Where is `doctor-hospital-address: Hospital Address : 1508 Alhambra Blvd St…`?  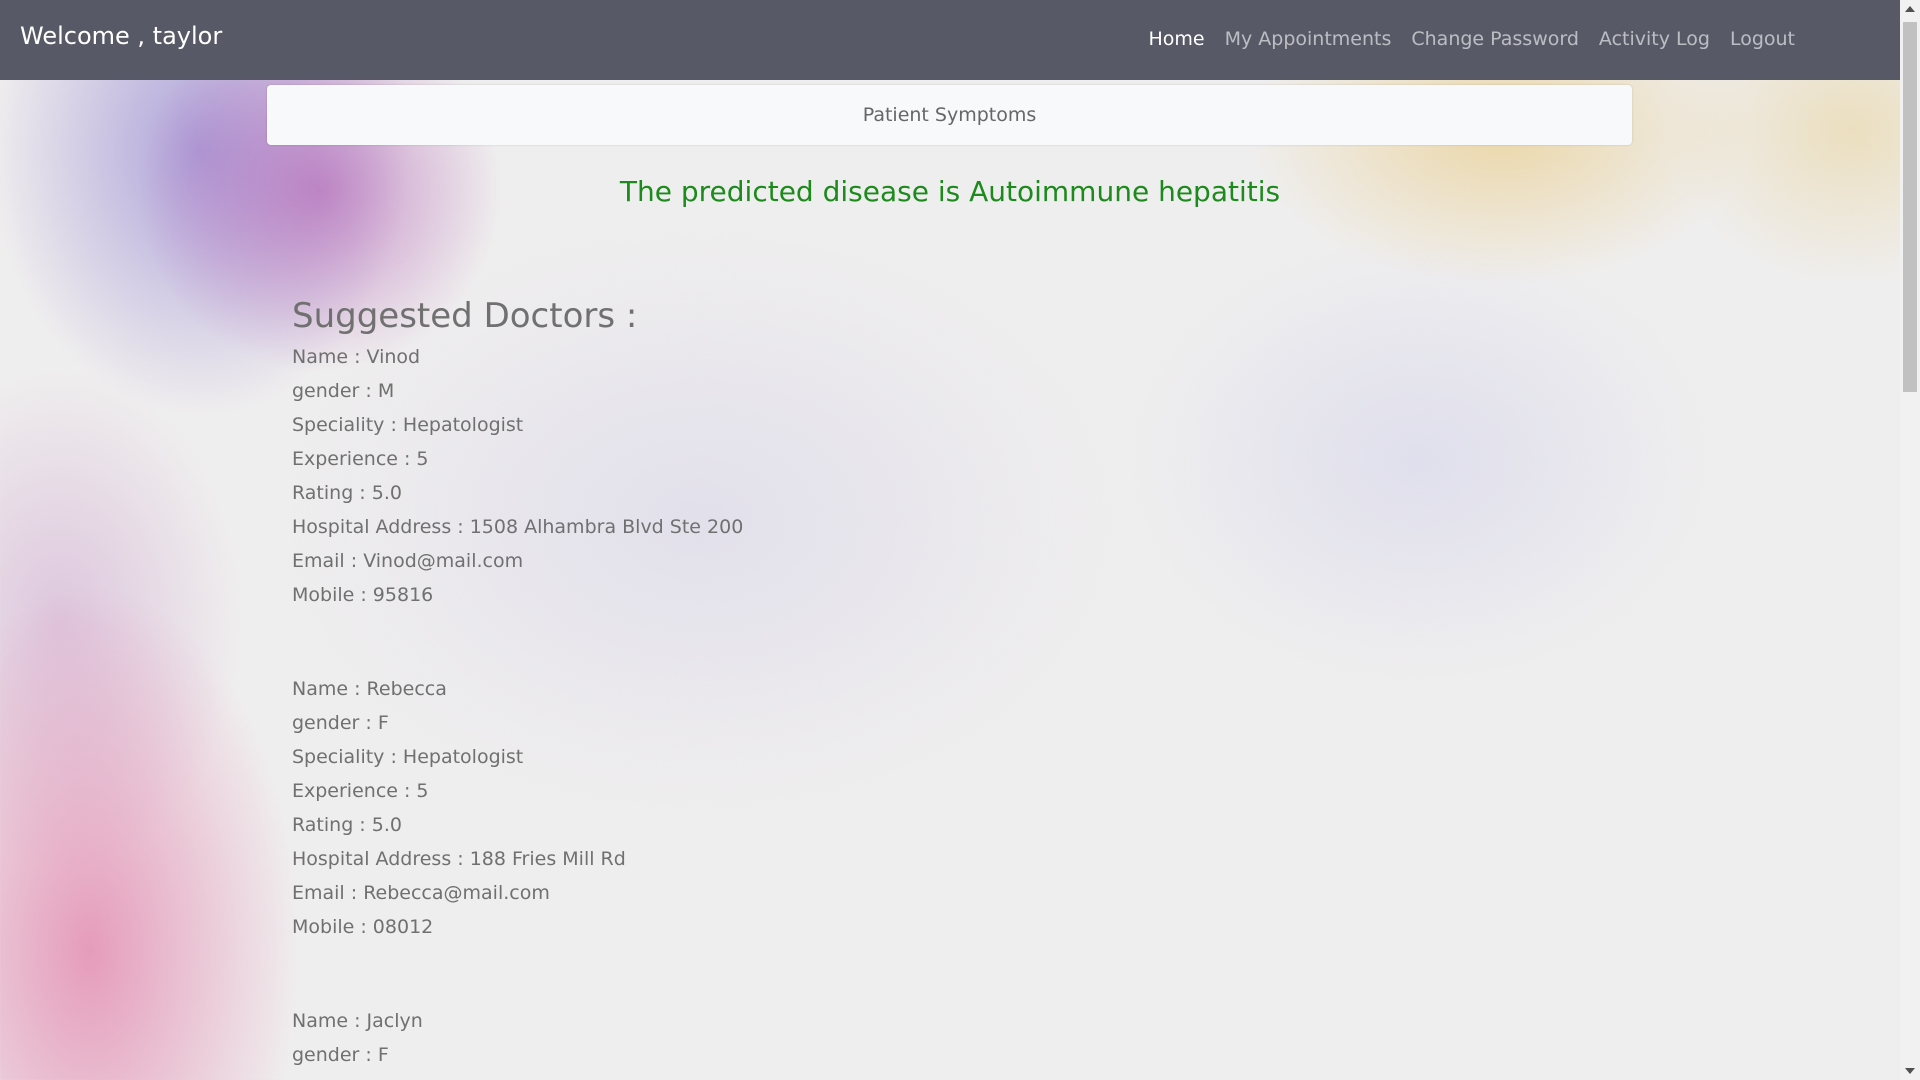 doctor-hospital-address: Hospital Address : 1508 Alhambra Blvd St… is located at coordinates (518, 527).